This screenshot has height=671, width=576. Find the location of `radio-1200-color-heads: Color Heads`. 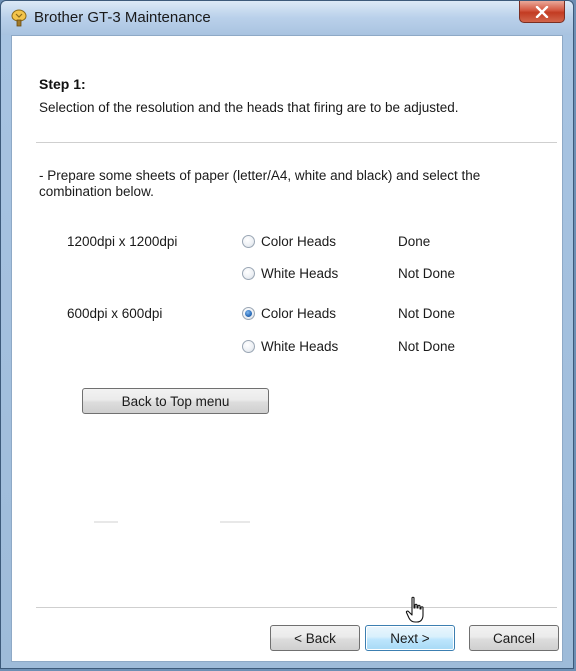

radio-1200-color-heads: Color Heads is located at coordinates (289, 241).